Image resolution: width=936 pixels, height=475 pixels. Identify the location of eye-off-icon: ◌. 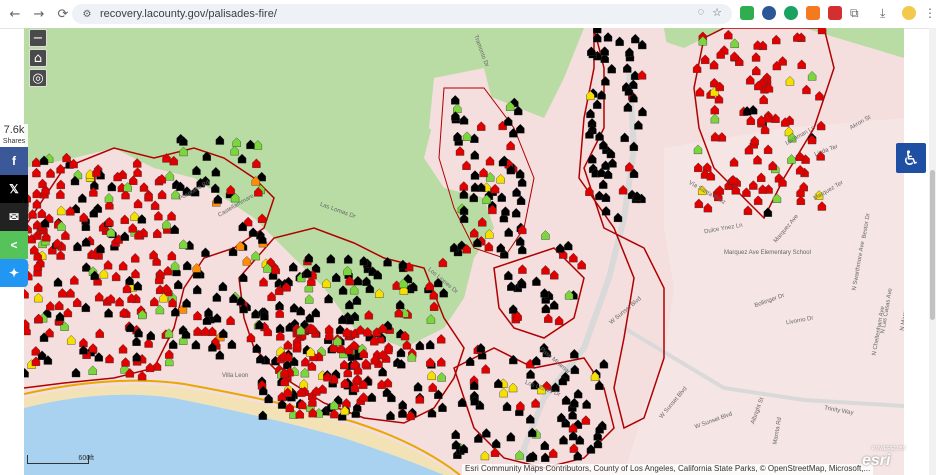
(701, 12).